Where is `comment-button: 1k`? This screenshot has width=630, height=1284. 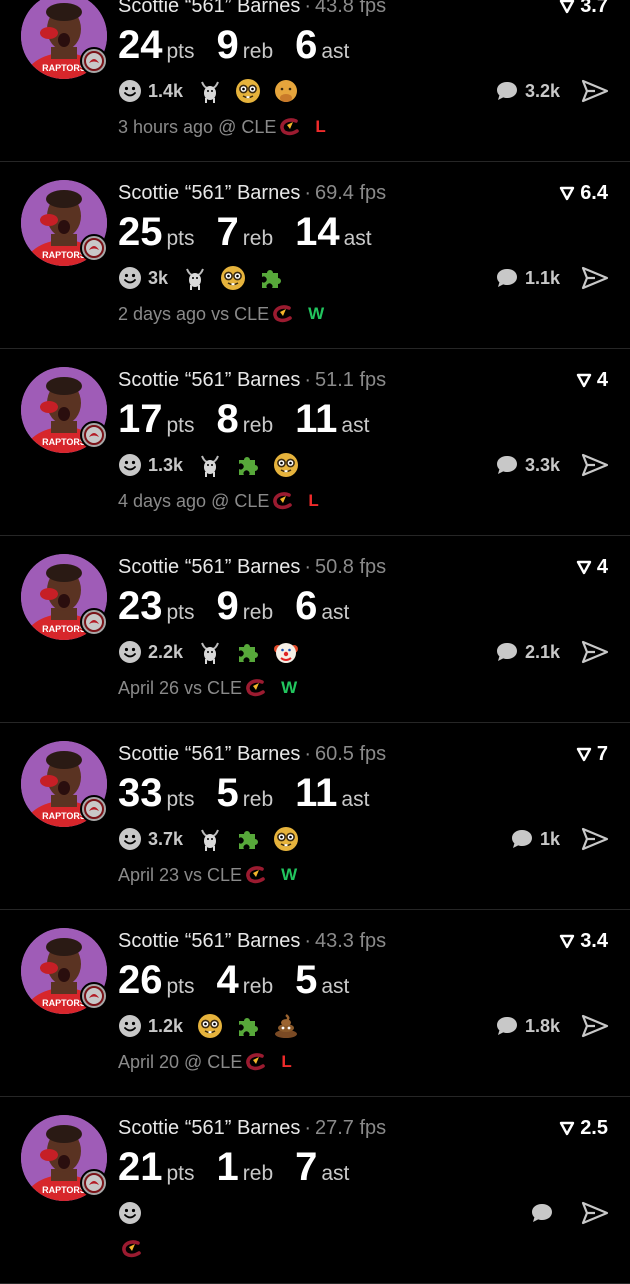 comment-button: 1k is located at coordinates (535, 839).